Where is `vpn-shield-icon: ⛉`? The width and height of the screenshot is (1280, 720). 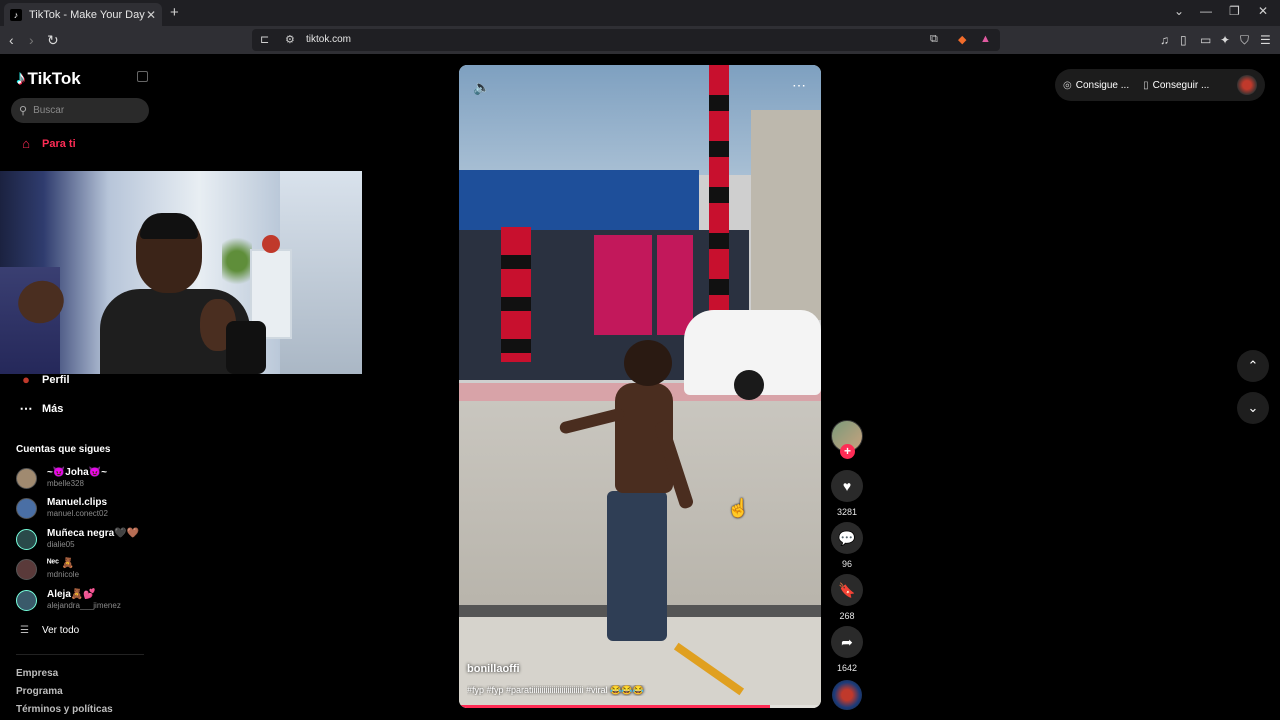 vpn-shield-icon: ⛉ is located at coordinates (1244, 40).